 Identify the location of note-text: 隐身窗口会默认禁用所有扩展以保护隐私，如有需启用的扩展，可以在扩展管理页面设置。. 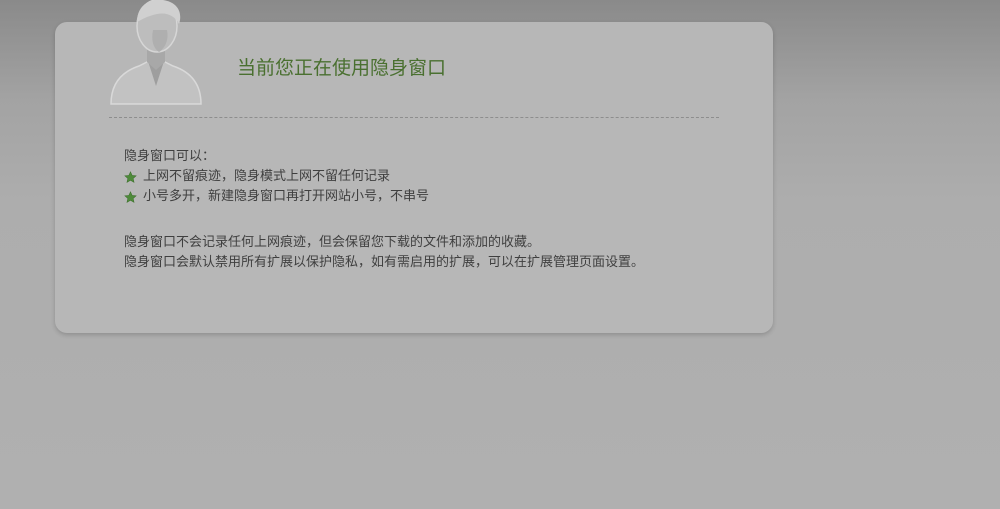
(384, 262).